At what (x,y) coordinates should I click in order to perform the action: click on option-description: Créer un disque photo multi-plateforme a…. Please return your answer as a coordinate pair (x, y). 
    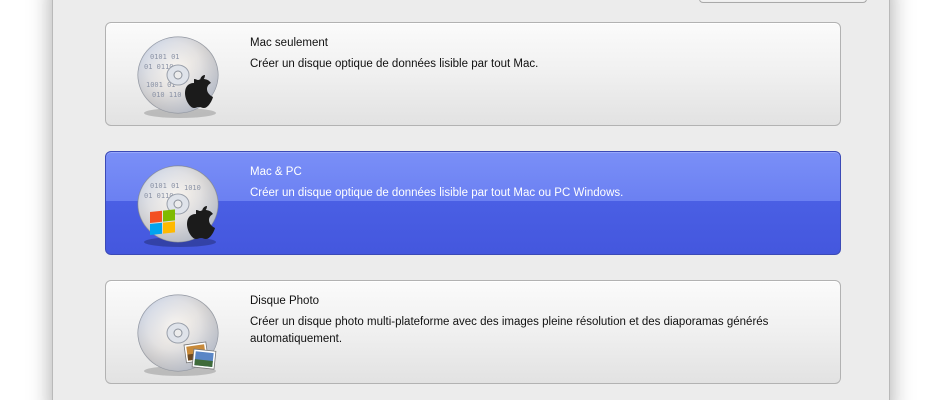
    Looking at the image, I should click on (509, 330).